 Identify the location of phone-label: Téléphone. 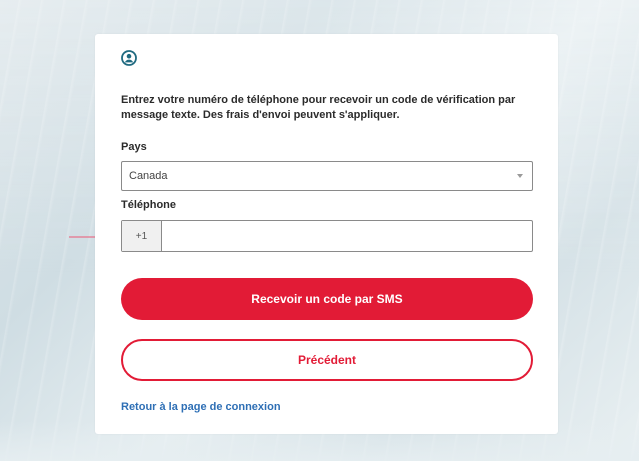
(149, 205).